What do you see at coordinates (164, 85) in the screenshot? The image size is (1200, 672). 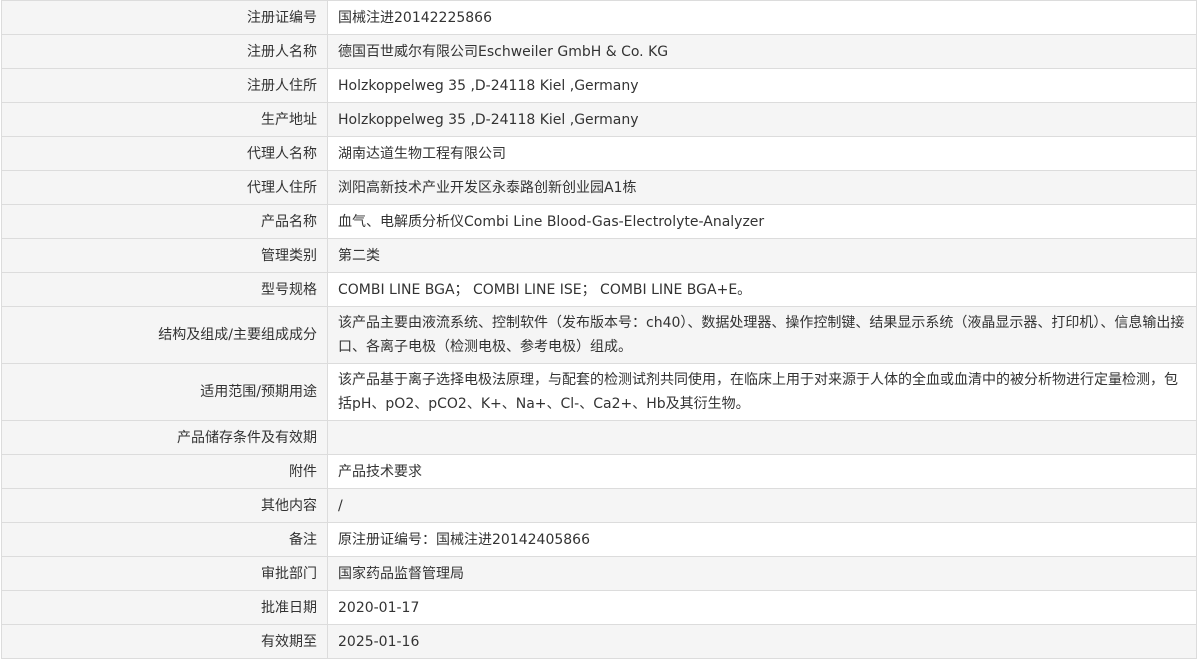 I see `field-label: 注册人住所` at bounding box center [164, 85].